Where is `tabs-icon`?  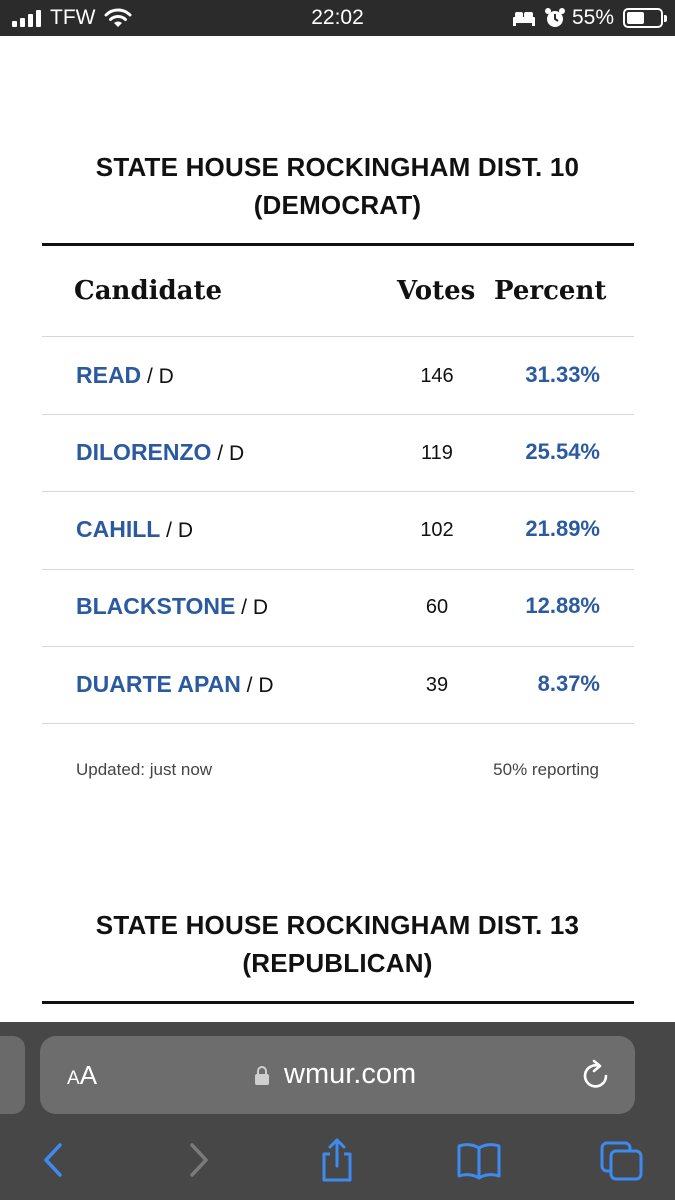 tabs-icon is located at coordinates (622, 1160).